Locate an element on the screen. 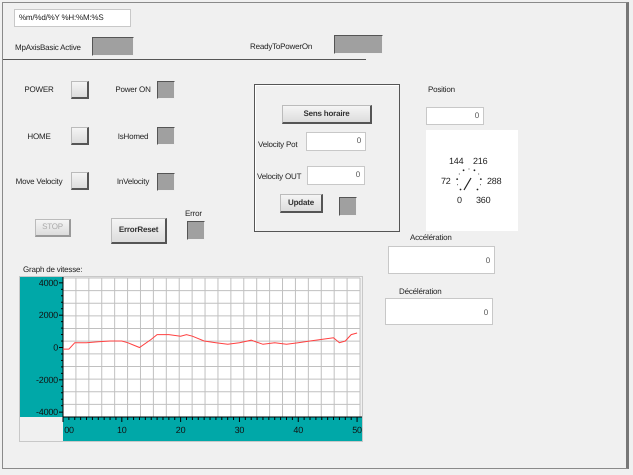 This screenshot has width=633, height=475. dial-label: 288 is located at coordinates (494, 181).